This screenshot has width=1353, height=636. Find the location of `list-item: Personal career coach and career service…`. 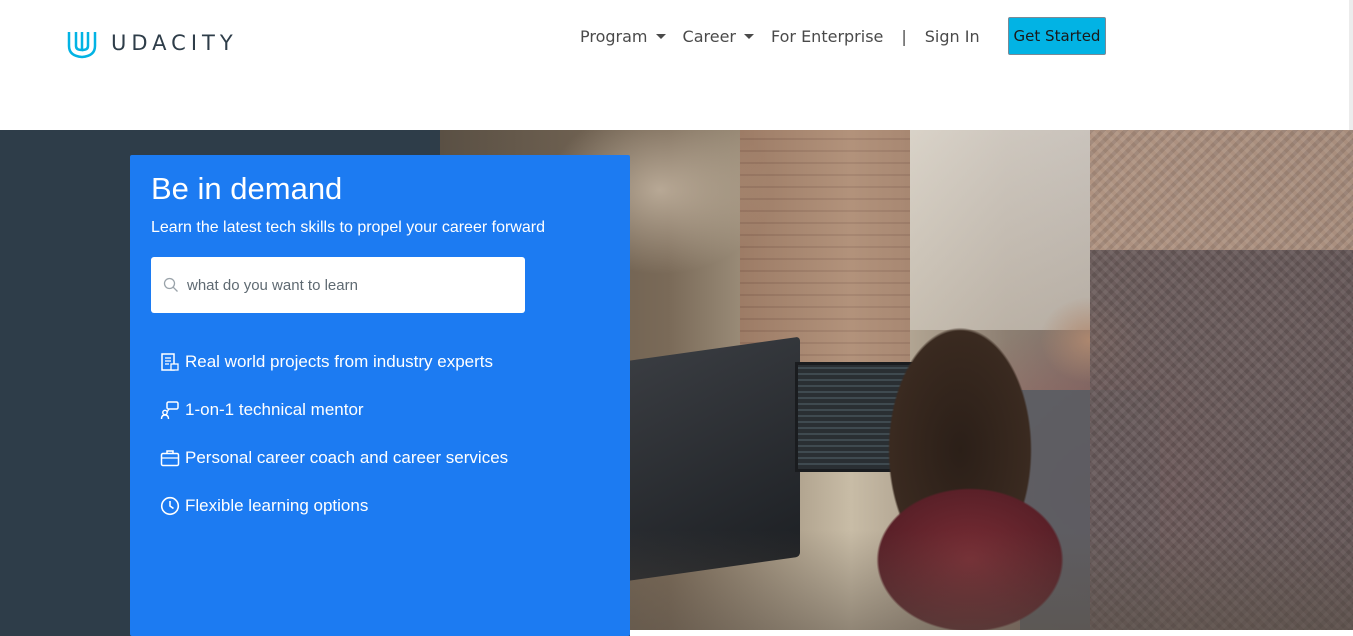

list-item: Personal career coach and career service… is located at coordinates (334, 458).